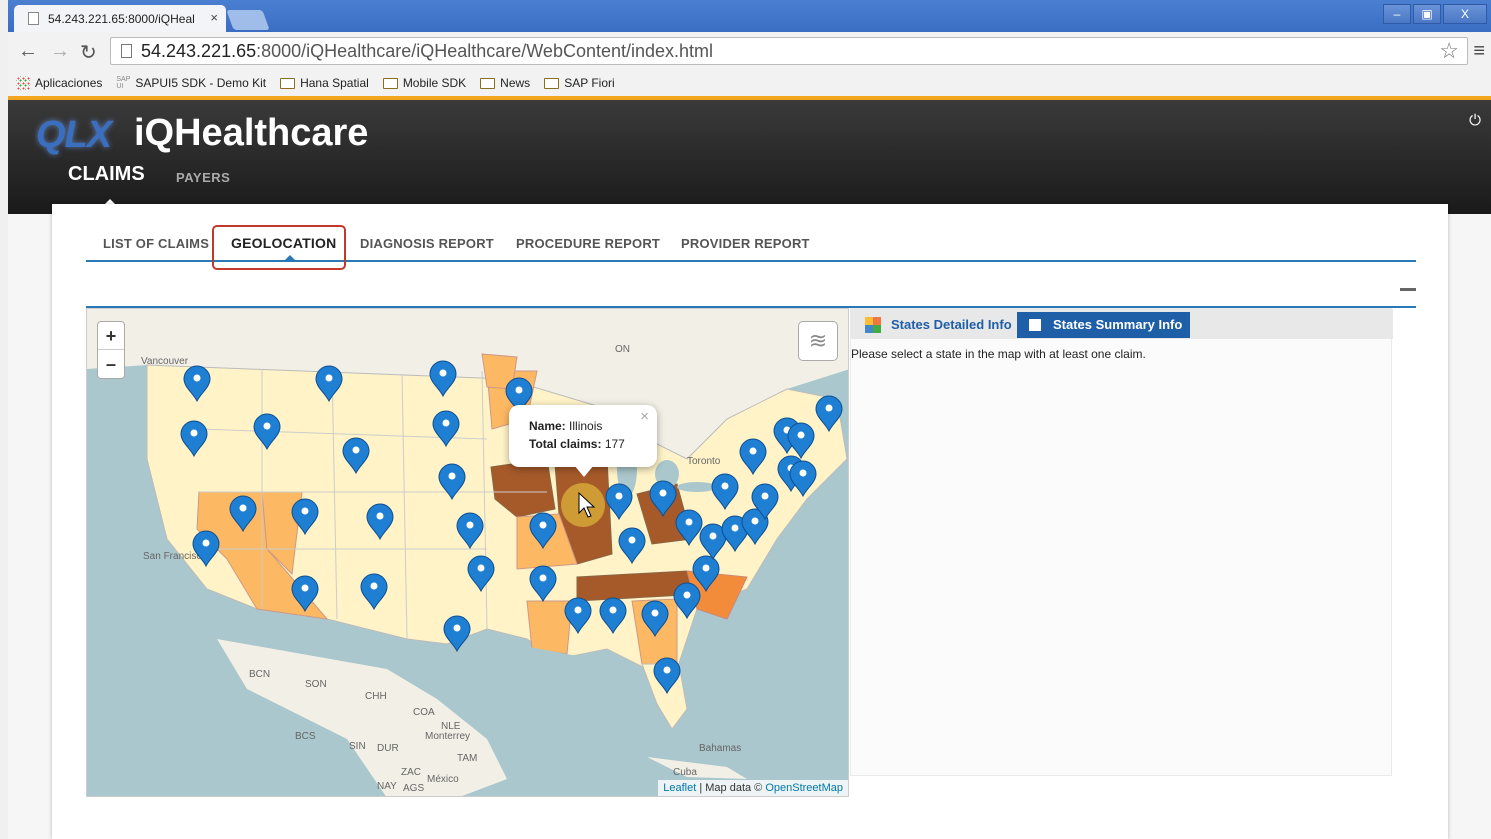 The height and width of the screenshot is (839, 1491). I want to click on grid-chart-icon, so click(873, 325).